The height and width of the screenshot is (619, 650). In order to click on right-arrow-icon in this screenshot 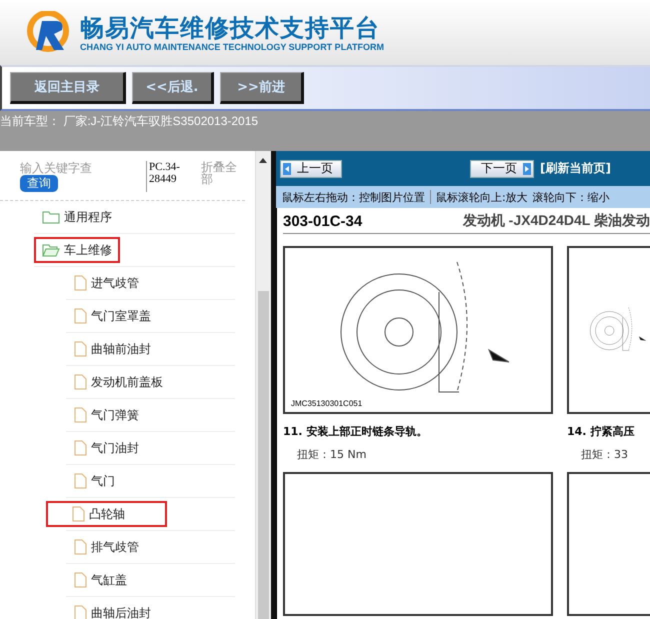, I will do `click(527, 168)`.